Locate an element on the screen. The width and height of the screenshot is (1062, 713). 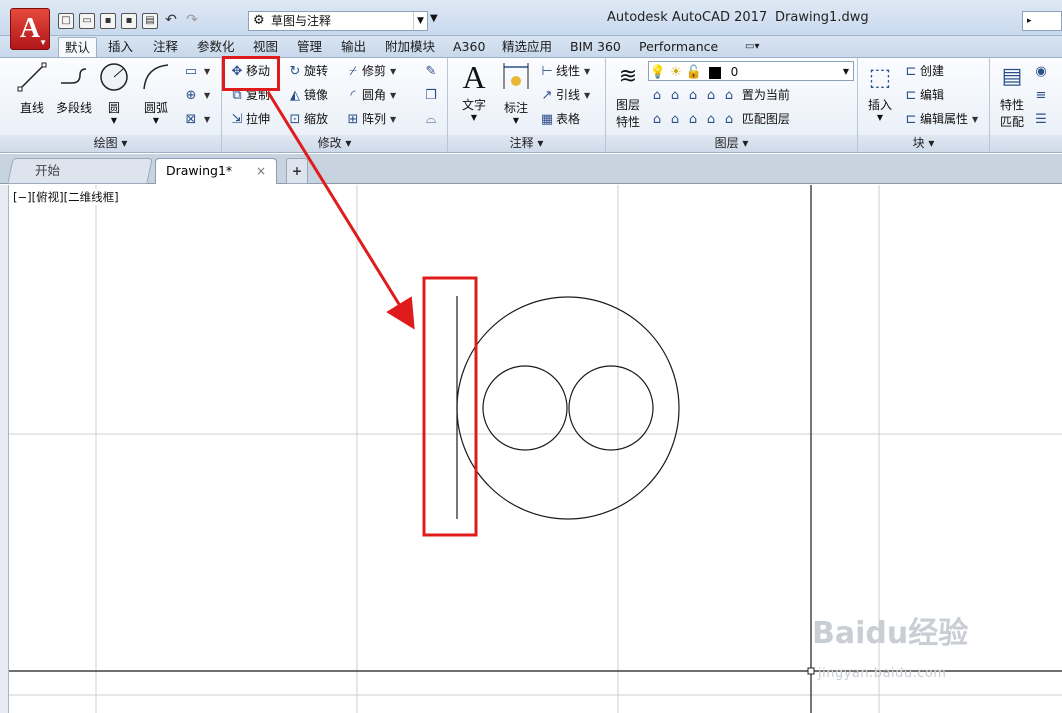
right-small-circle is located at coordinates (611, 408).